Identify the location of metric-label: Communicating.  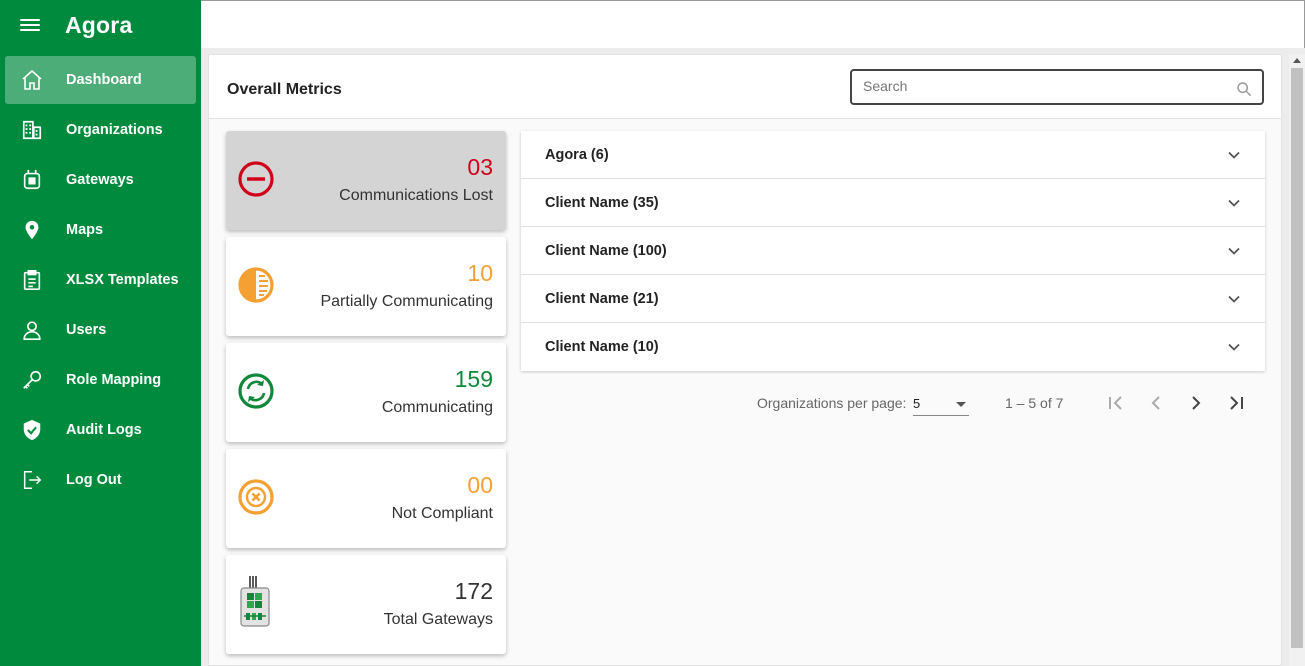
(437, 407).